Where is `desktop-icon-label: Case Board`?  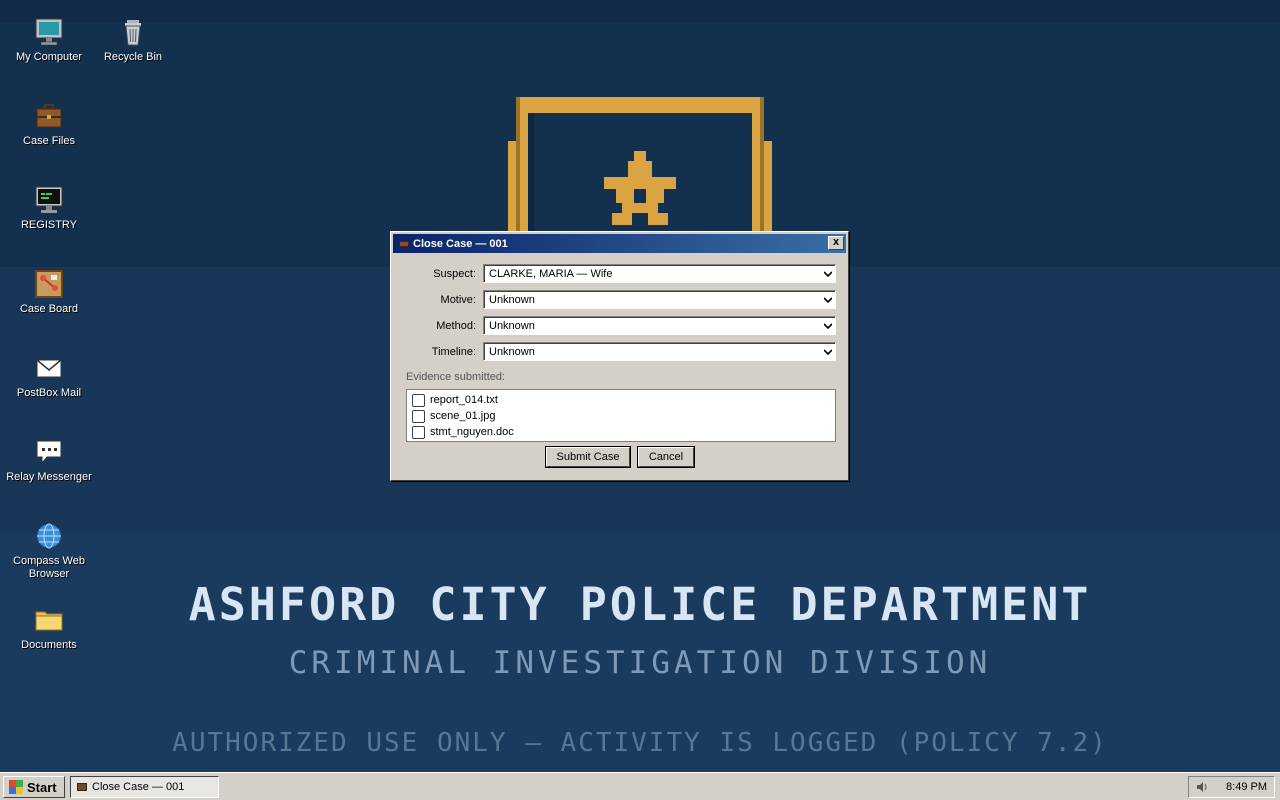 desktop-icon-label: Case Board is located at coordinates (49, 309).